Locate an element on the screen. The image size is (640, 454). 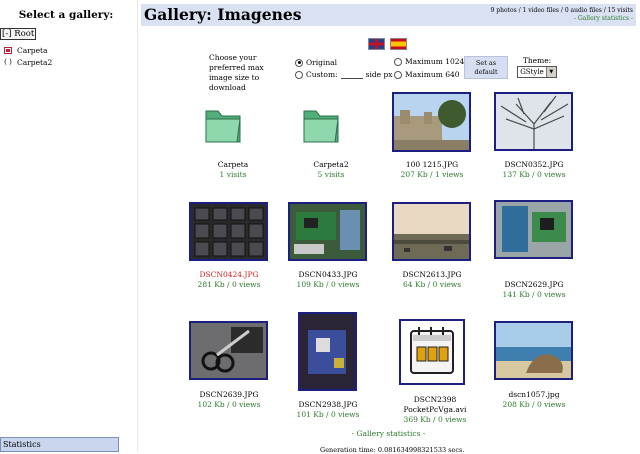
page-title: Gallery: Imagenes is located at coordinates (223, 14).